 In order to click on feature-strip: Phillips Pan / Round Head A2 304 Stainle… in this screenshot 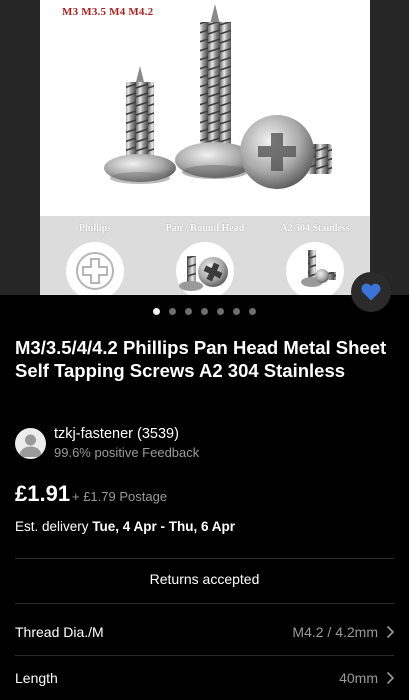, I will do `click(205, 255)`.